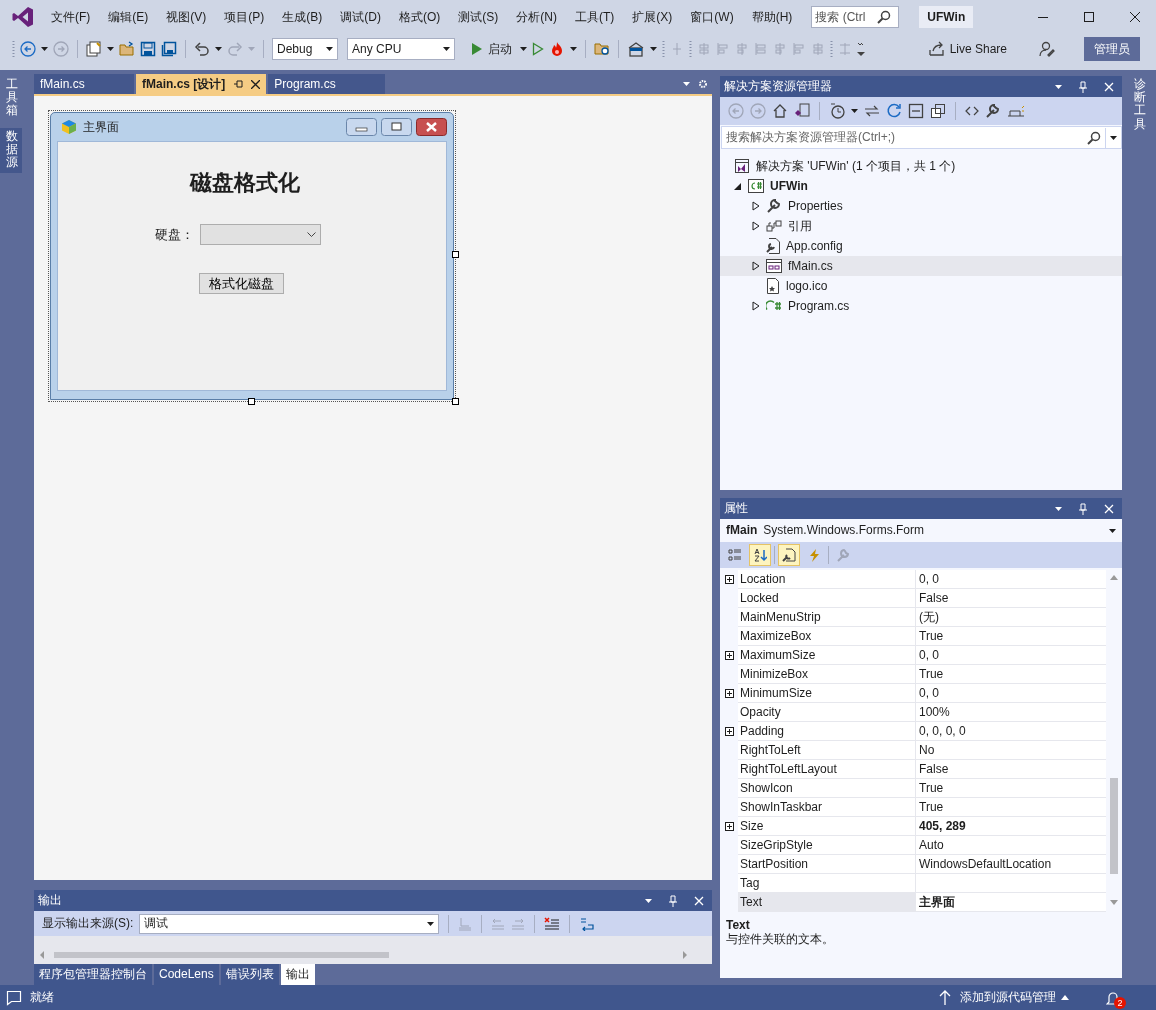 The image size is (1156, 1010). Describe the element at coordinates (827, 617) in the screenshot. I see `property-name: MainMenuStrip` at that location.